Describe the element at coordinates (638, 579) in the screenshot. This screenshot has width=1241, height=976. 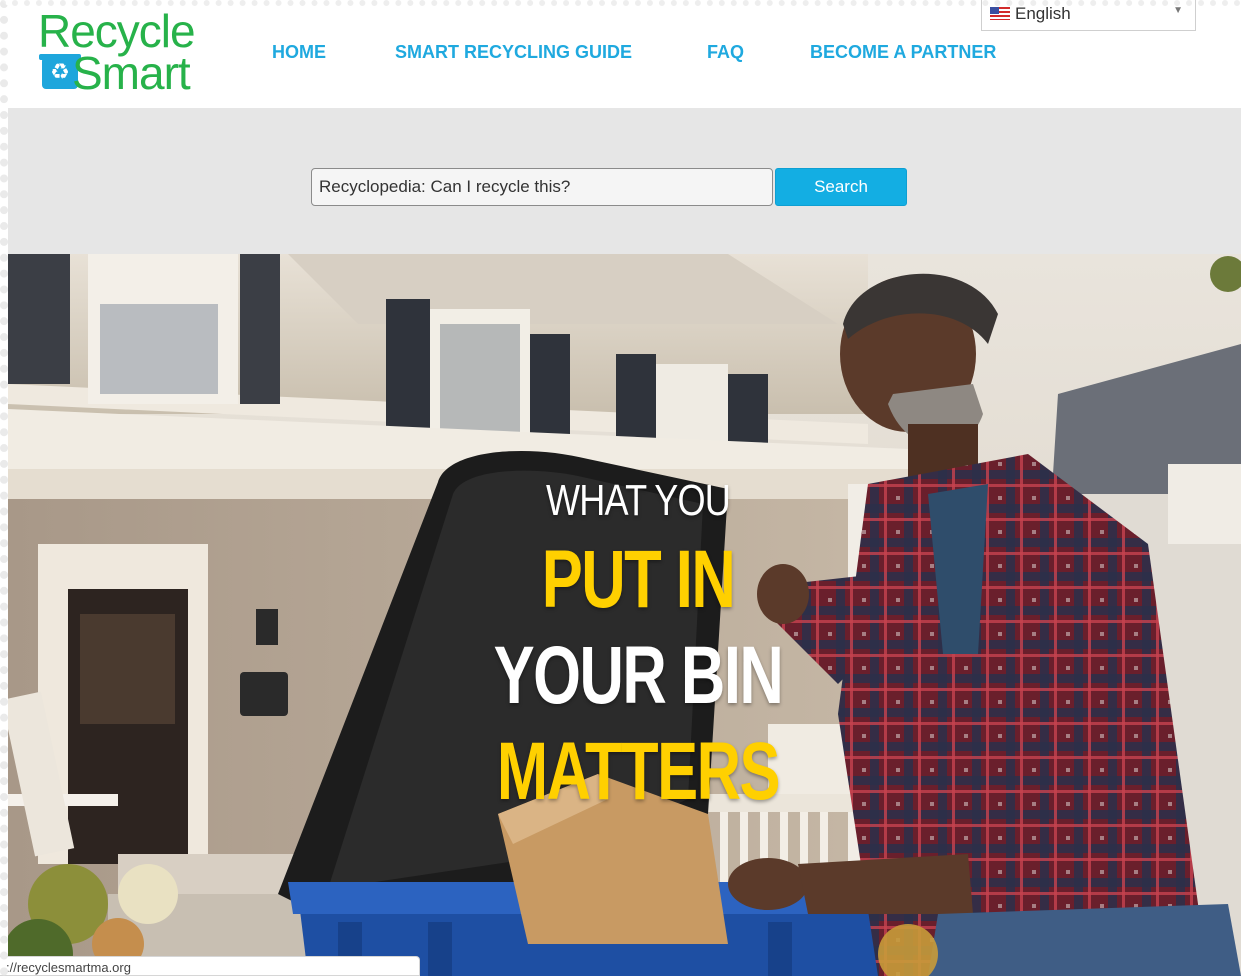
I see `hero-line-put-in: PUT IN` at that location.